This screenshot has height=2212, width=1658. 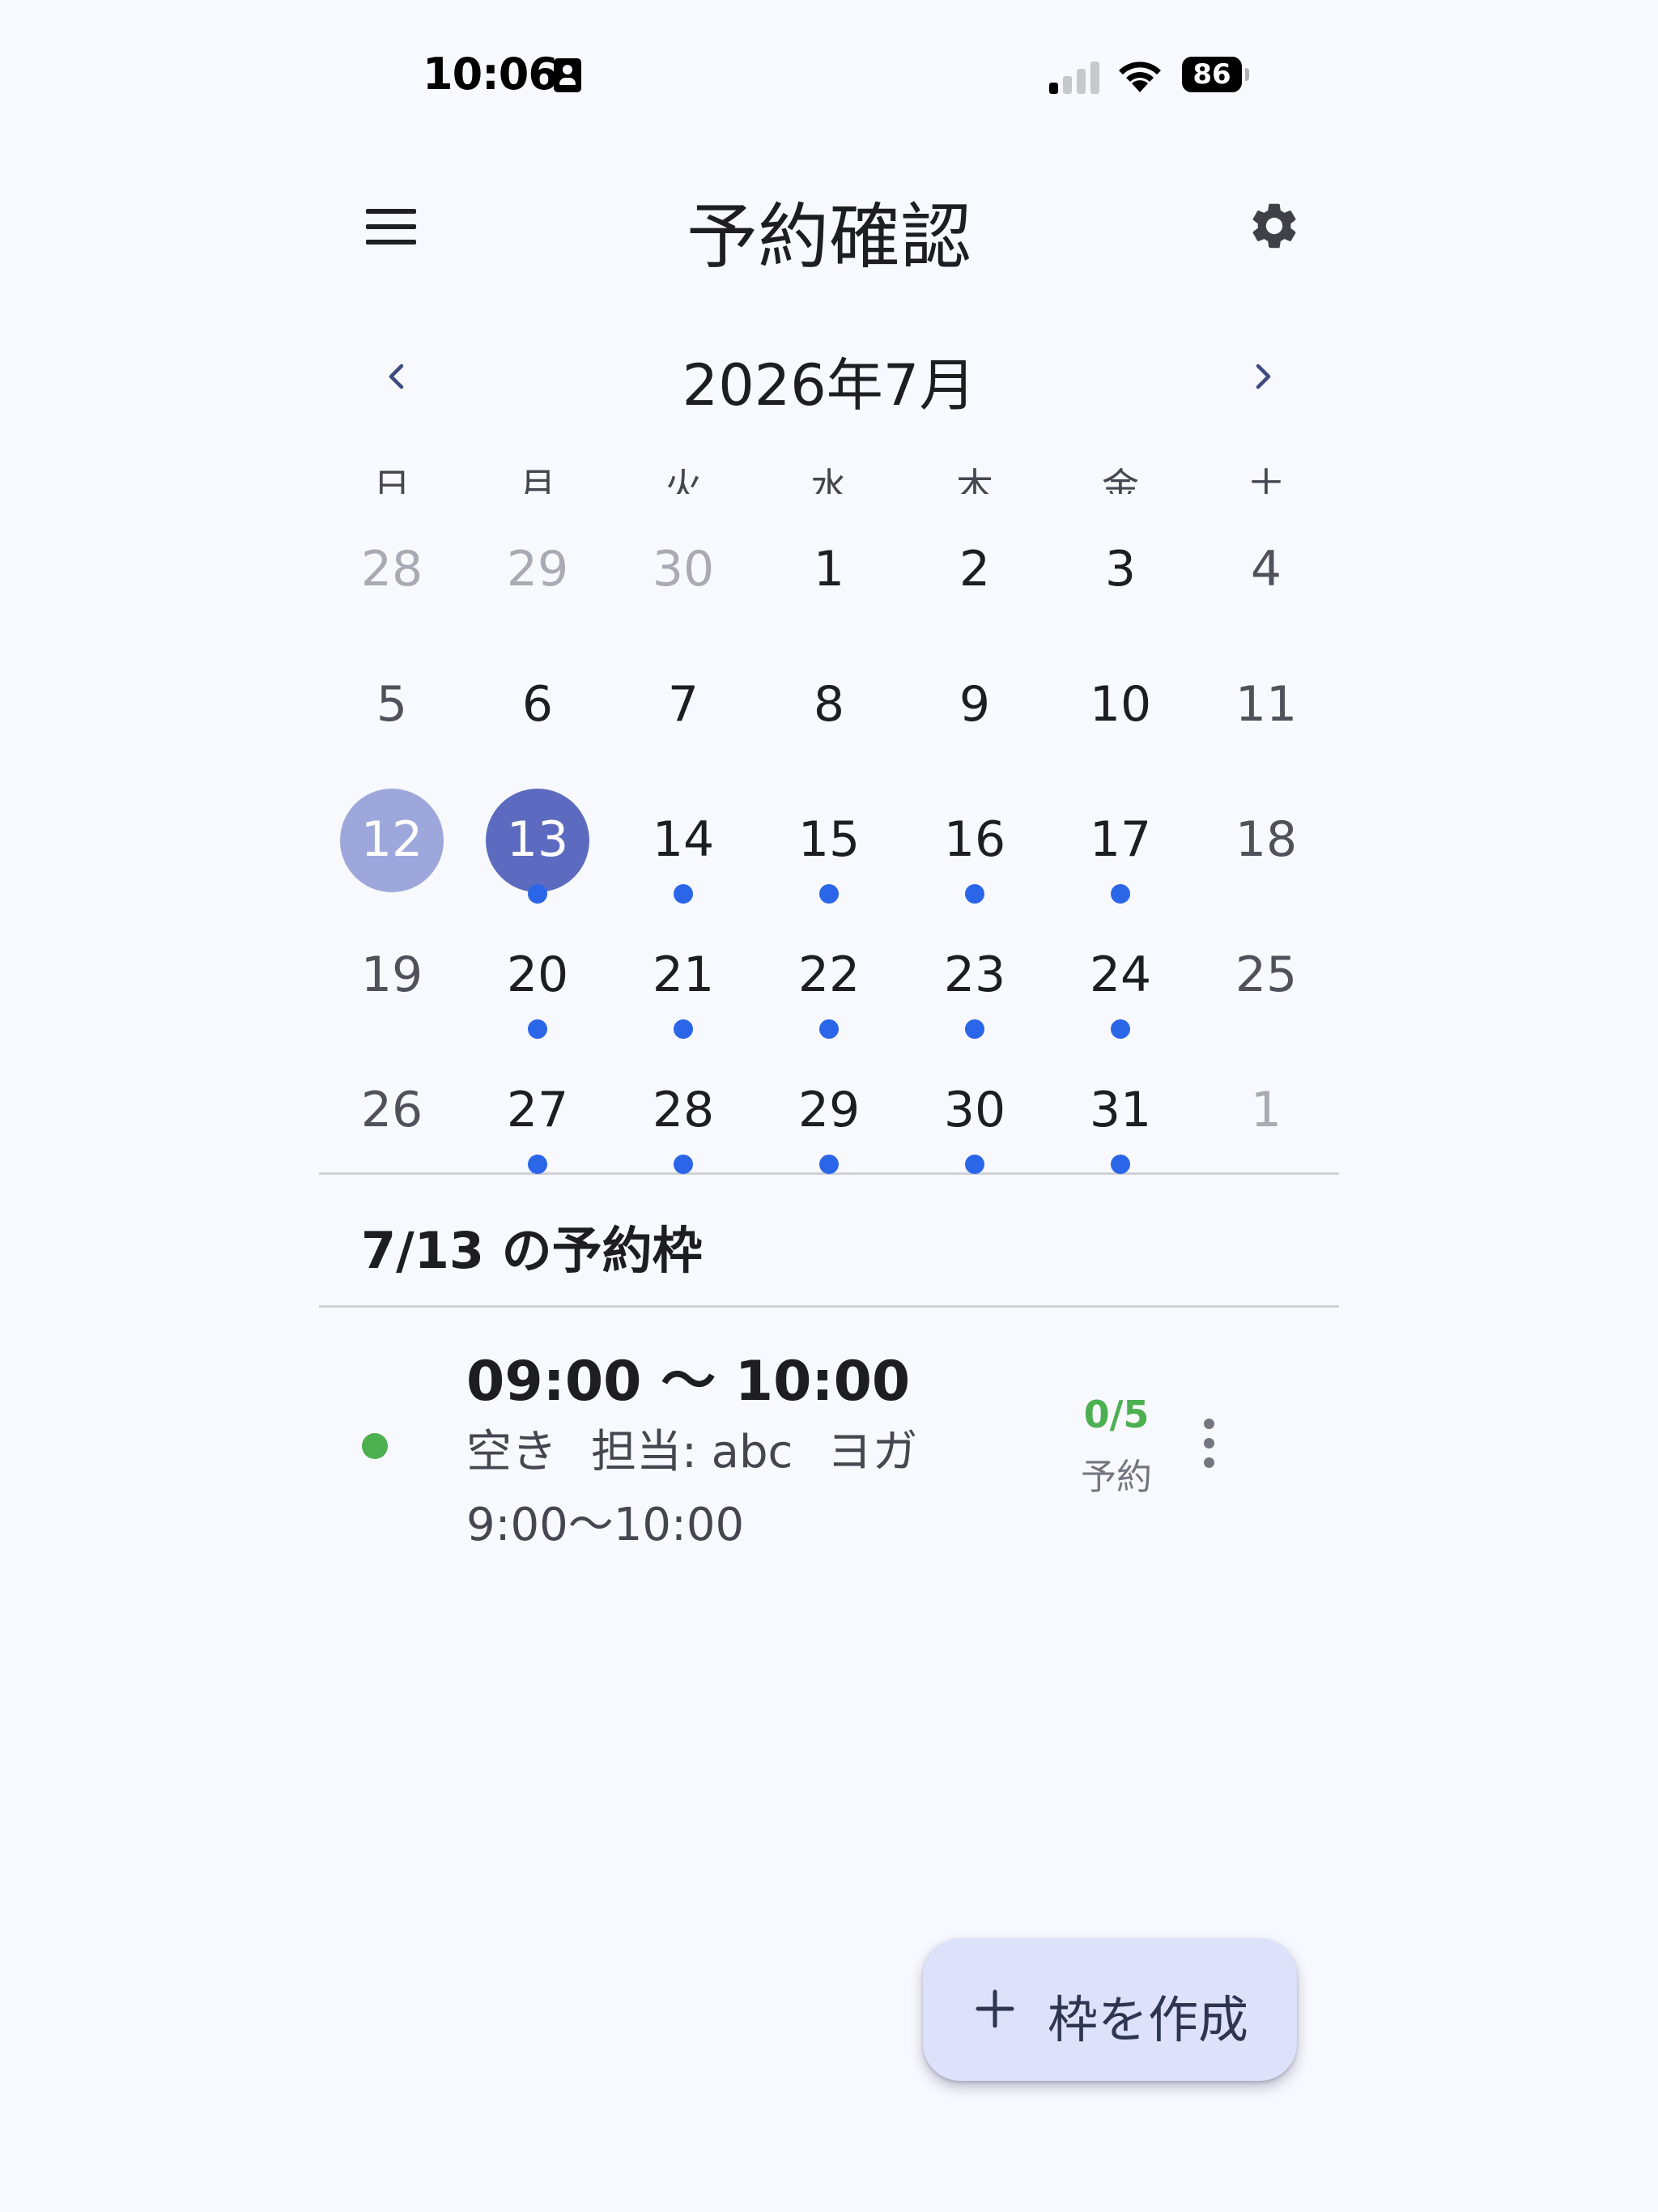 What do you see at coordinates (683, 840) in the screenshot?
I see `day-number: 14` at bounding box center [683, 840].